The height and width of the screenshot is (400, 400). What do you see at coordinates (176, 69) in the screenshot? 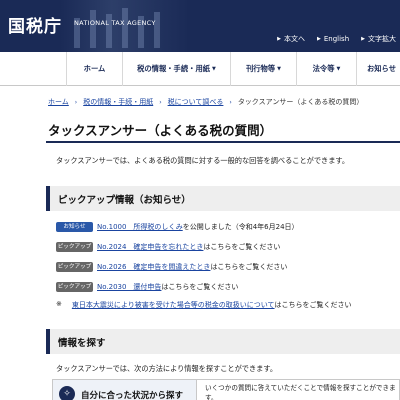
I see `nav-tax-info: 税の情報・手続・用紙 ▼` at bounding box center [176, 69].